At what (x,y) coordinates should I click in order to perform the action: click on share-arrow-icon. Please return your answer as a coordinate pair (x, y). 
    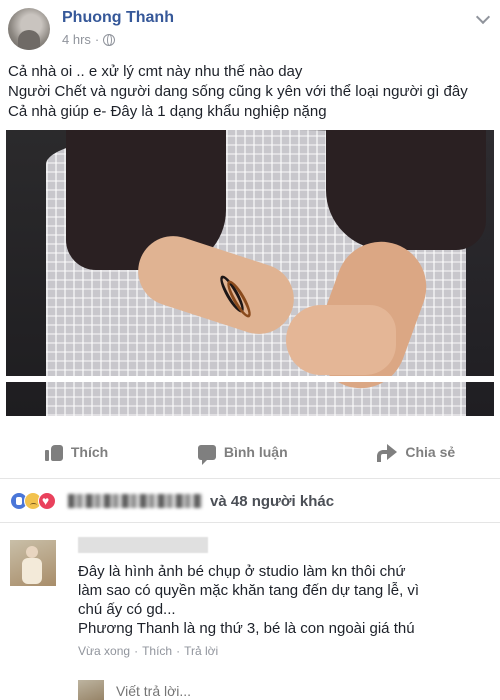
    Looking at the image, I should click on (387, 453).